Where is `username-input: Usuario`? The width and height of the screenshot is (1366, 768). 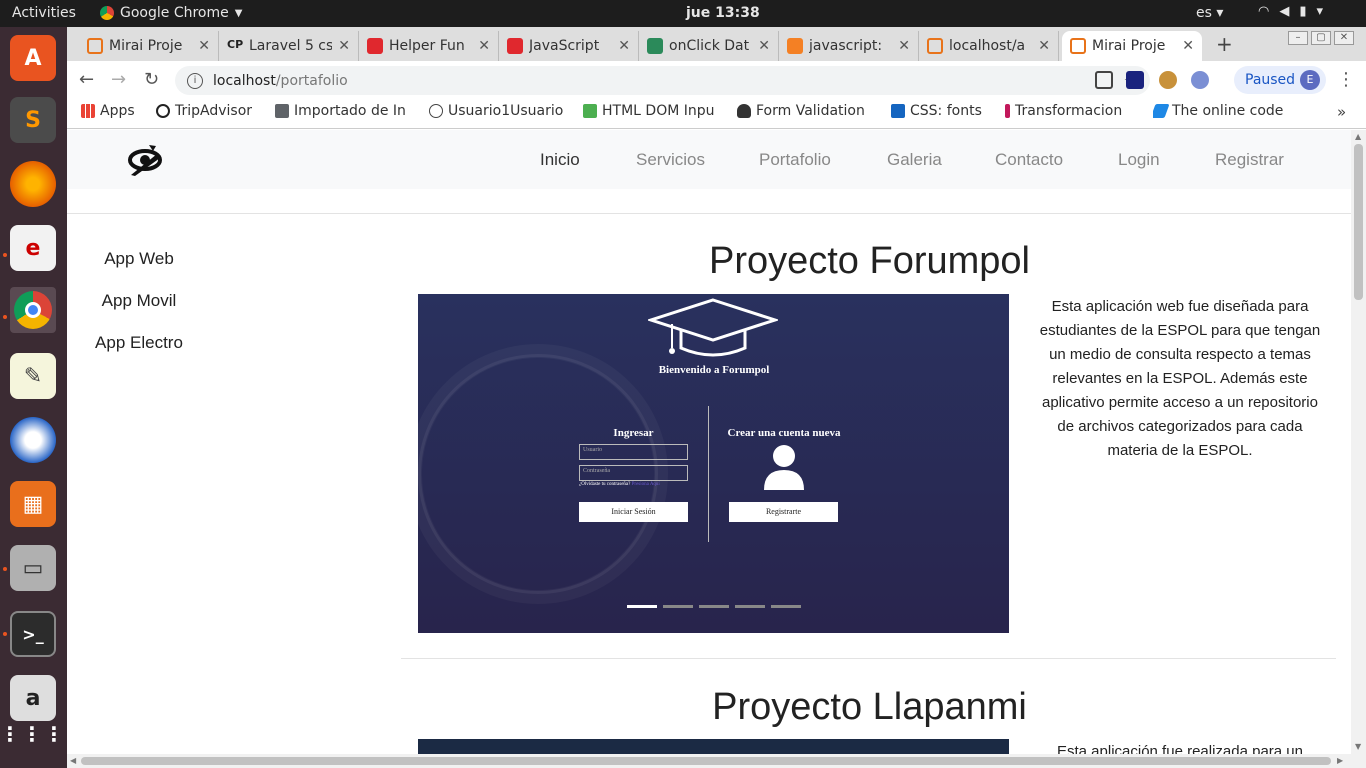
username-input: Usuario is located at coordinates (633, 452).